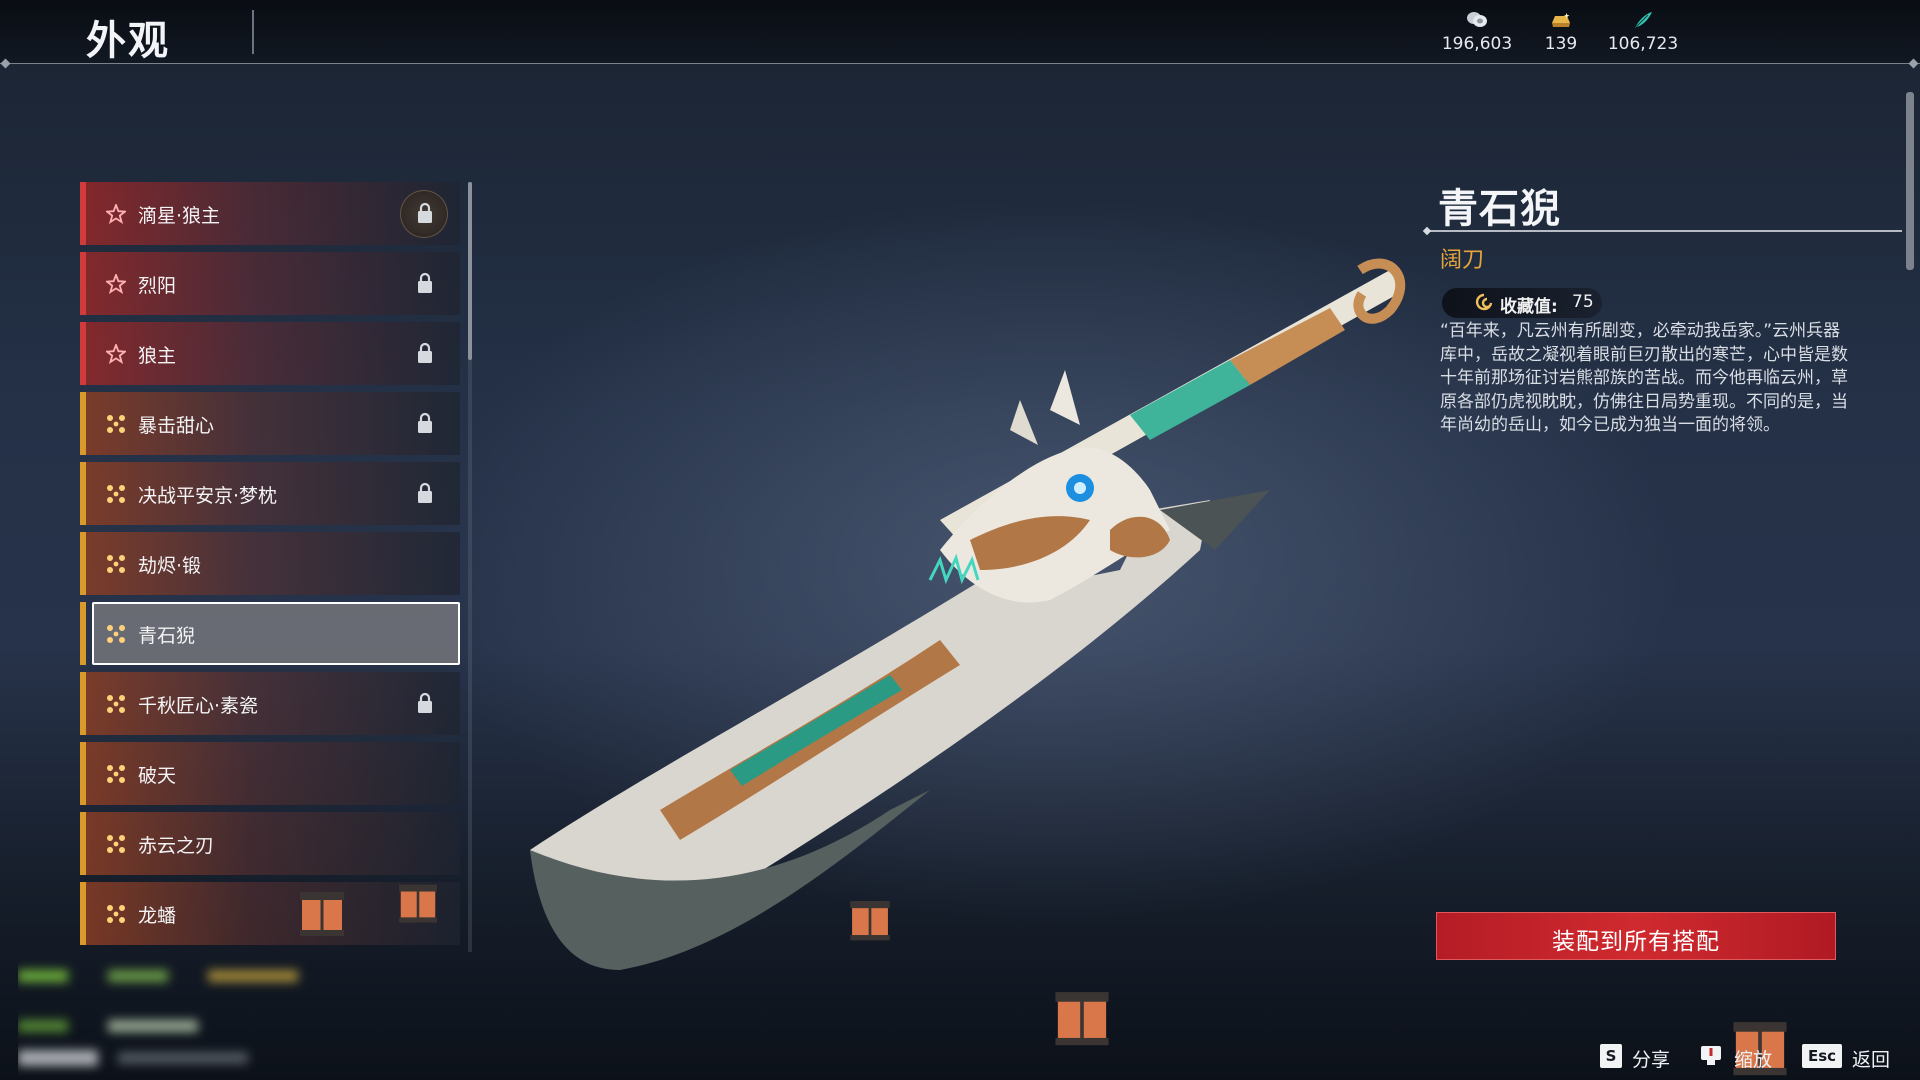 The width and height of the screenshot is (1920, 1080). What do you see at coordinates (1583, 302) in the screenshot?
I see `collect-value-number: 75` at bounding box center [1583, 302].